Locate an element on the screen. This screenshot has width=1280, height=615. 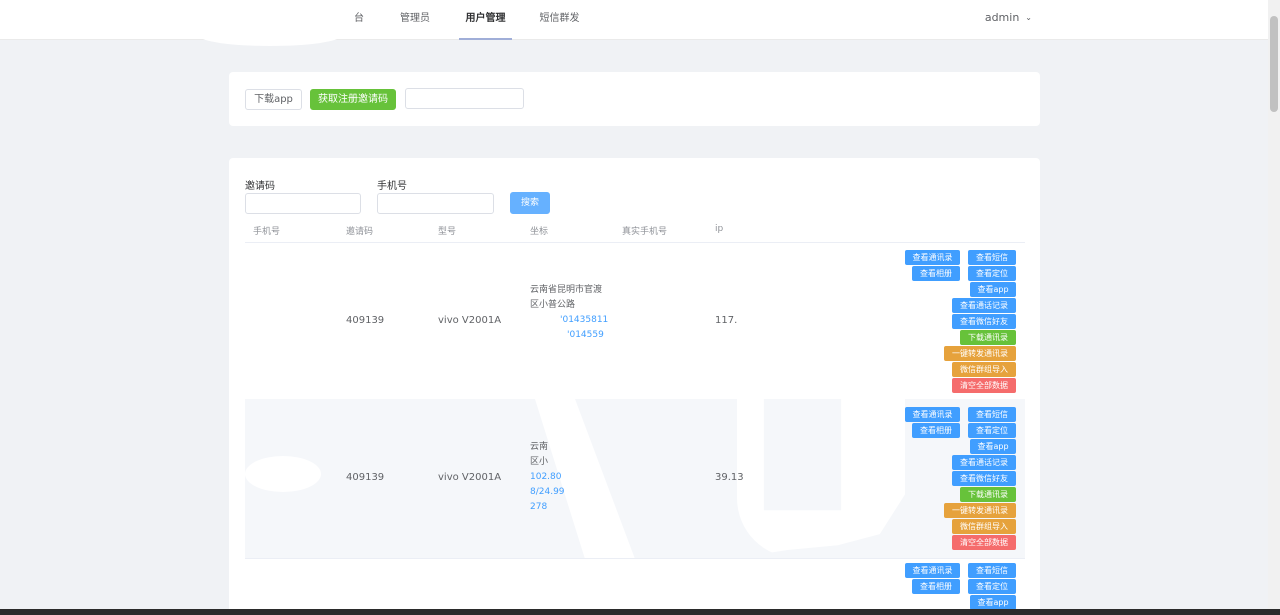
row3-contacts-button: 查看通讯录 is located at coordinates (932, 570).